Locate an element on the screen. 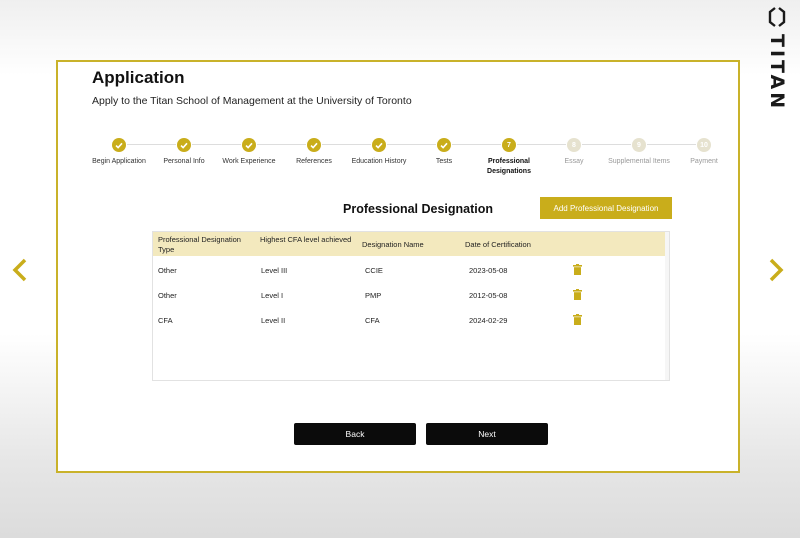  prev-slide-arrow-icon is located at coordinates (20, 270).